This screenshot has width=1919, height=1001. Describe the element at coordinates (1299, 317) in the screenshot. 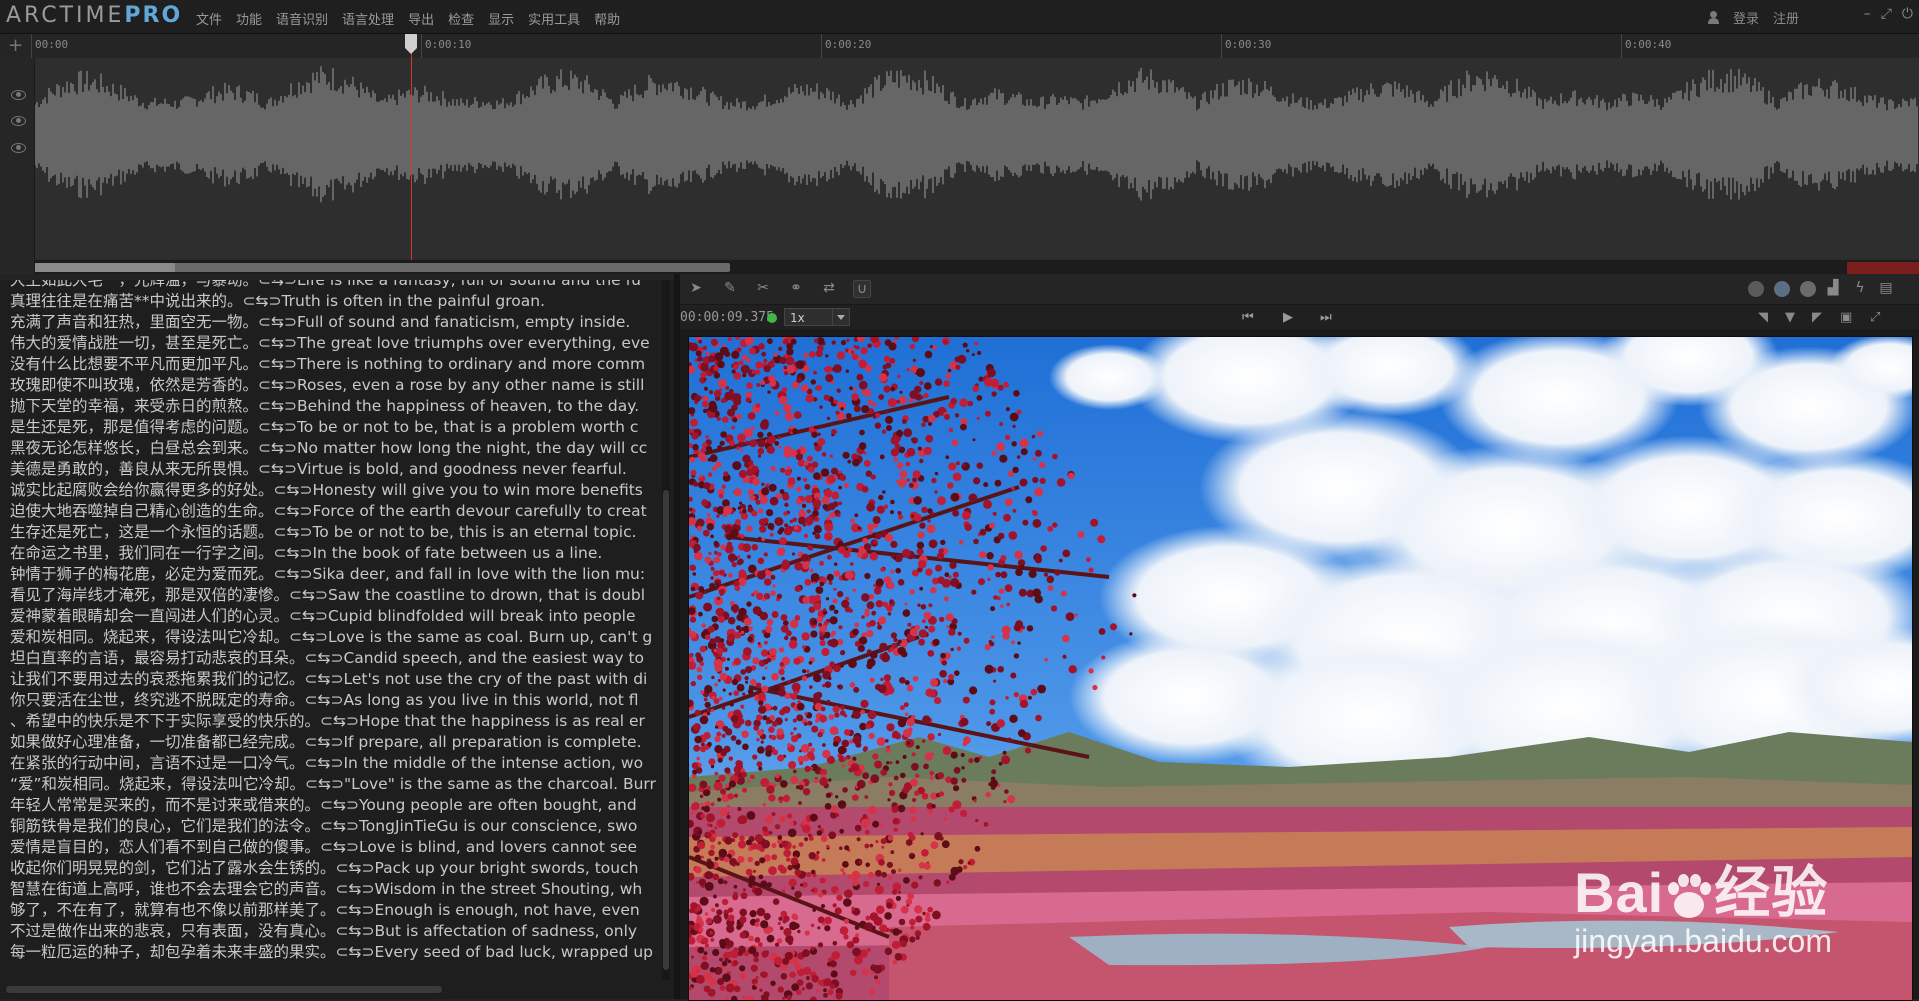

I see `player-status-bar: 00:00:09.375 1x ⏮ ▶ ⏭ ◥ ▼ ◤ ▣ ⤢` at that location.